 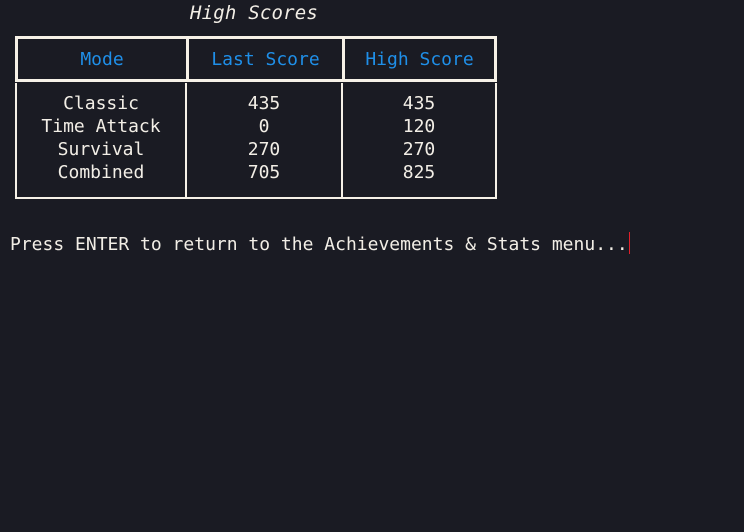 I want to click on last-score-column: 435 0 270 705, so click(x=263, y=140).